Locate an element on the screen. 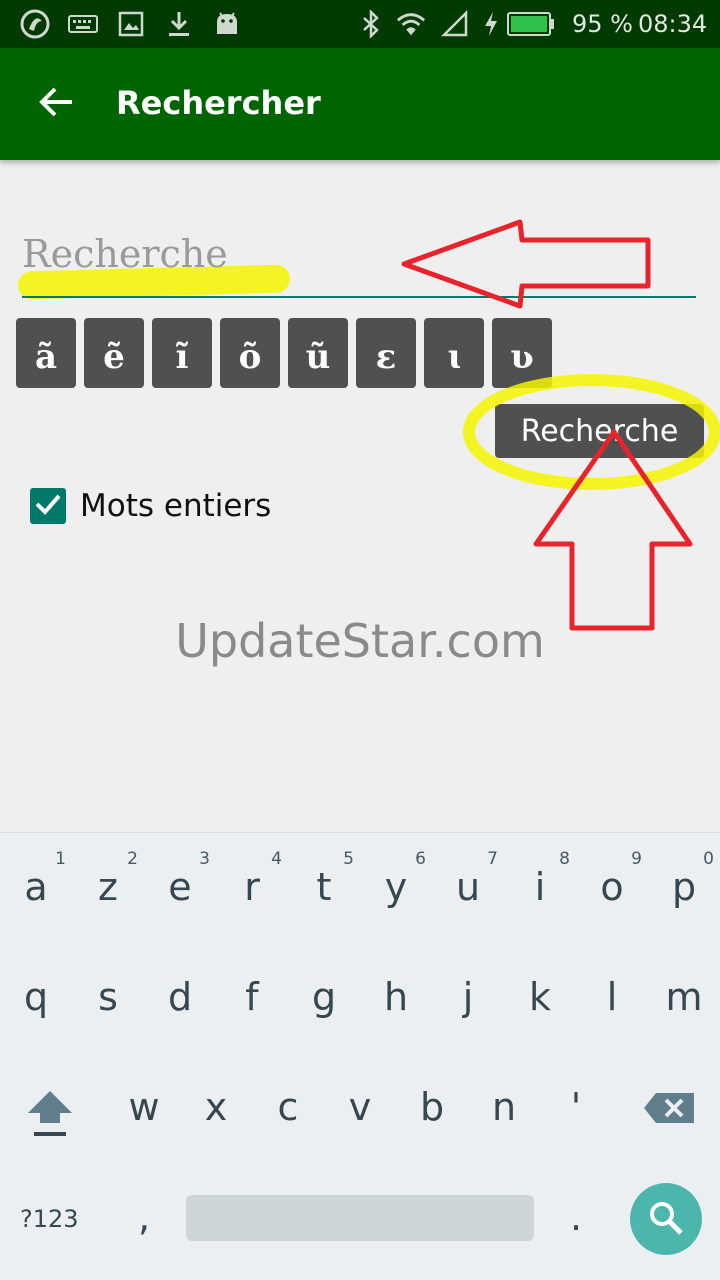 The width and height of the screenshot is (720, 1280). search-button: Recherche is located at coordinates (599, 431).